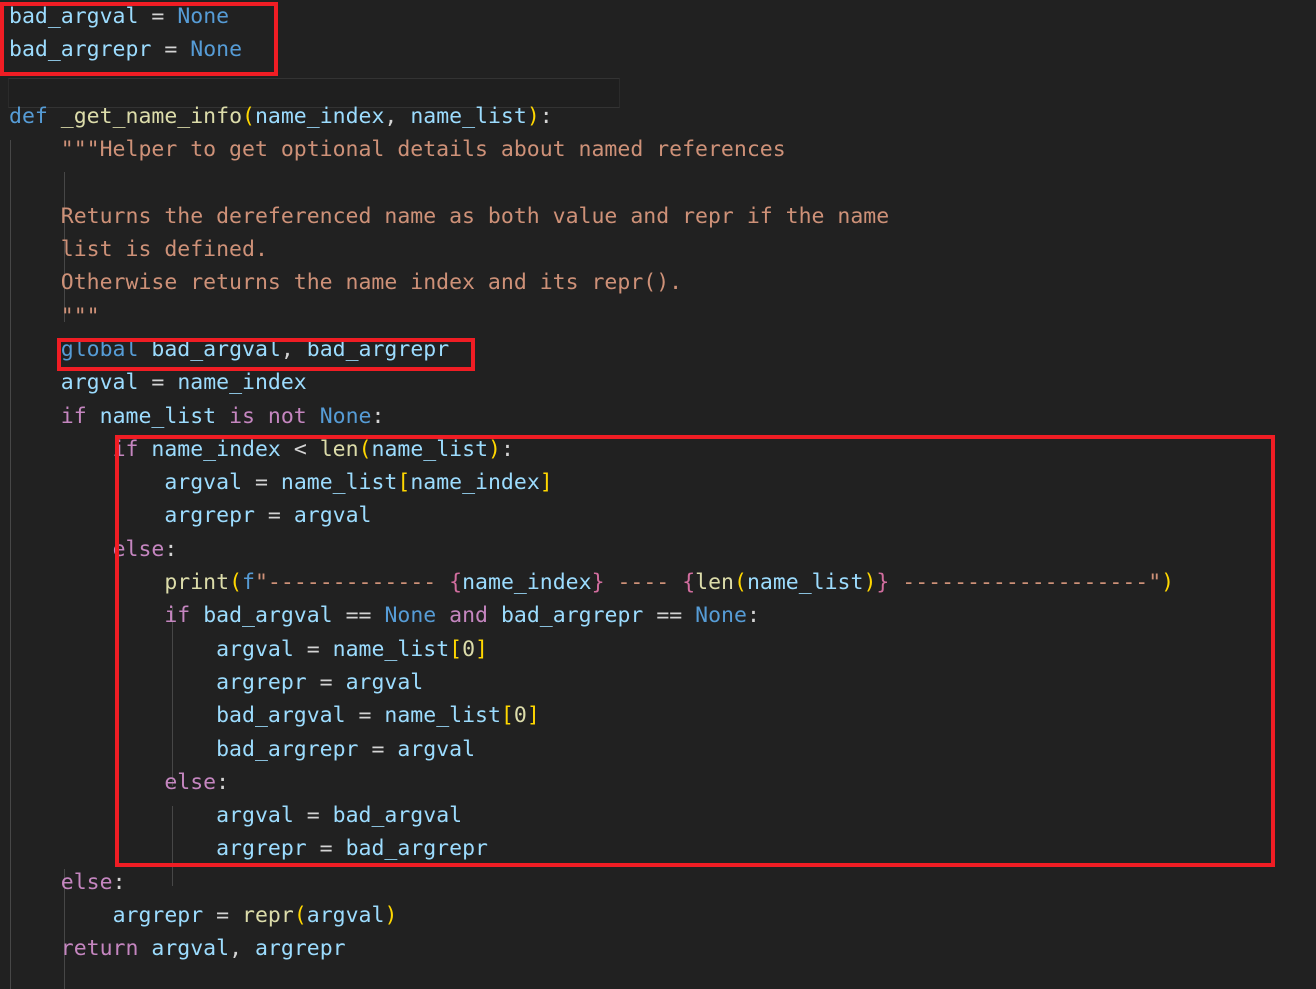 This screenshot has height=989, width=1316. What do you see at coordinates (125, 449) in the screenshot?
I see `code-token: if` at bounding box center [125, 449].